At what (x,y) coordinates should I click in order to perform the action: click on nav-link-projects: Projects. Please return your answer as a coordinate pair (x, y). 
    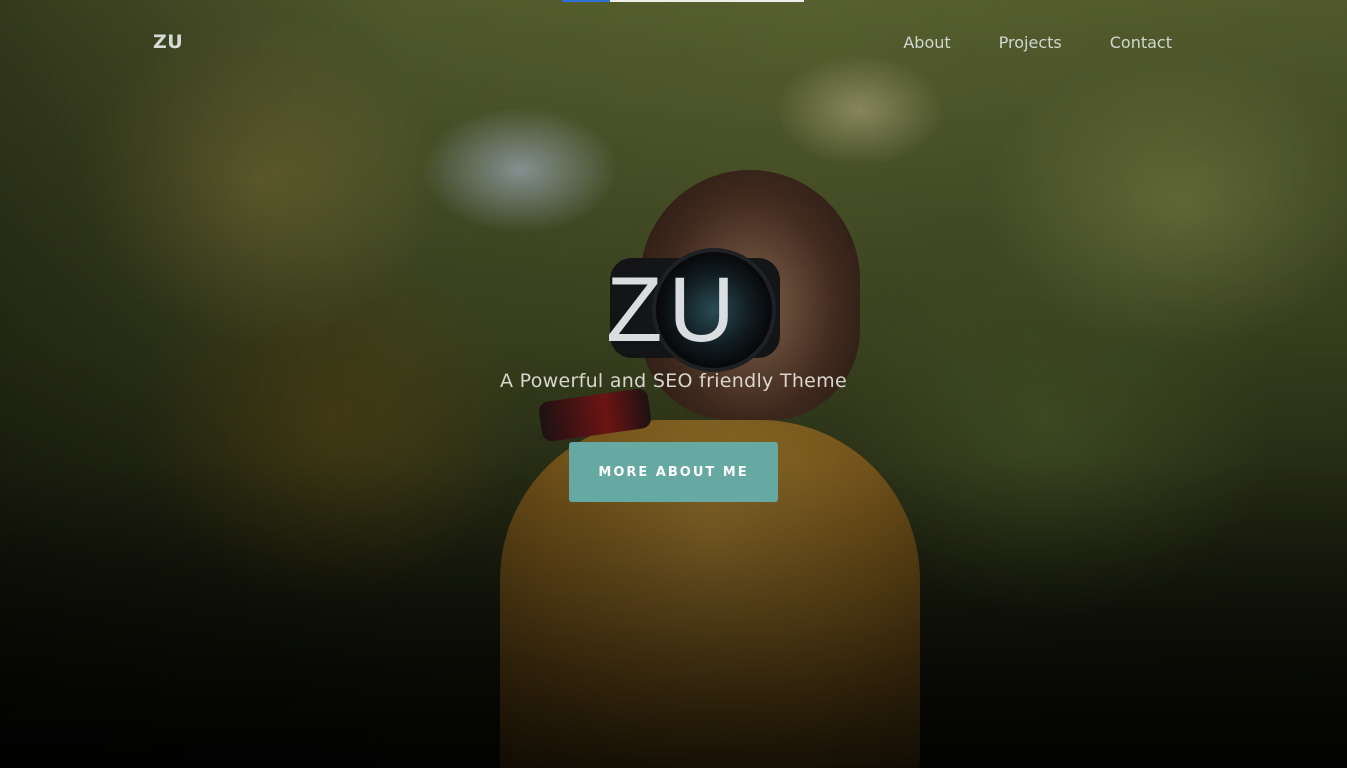
    Looking at the image, I should click on (1030, 42).